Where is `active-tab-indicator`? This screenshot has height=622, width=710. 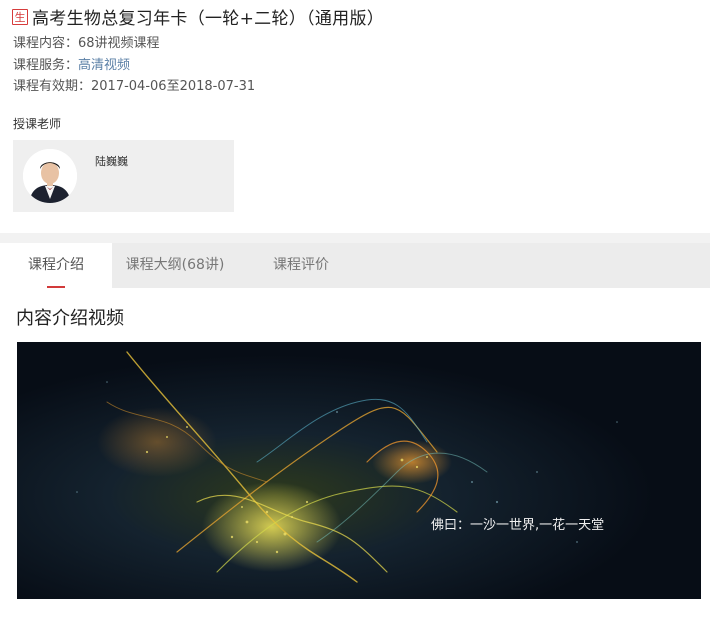
active-tab-indicator is located at coordinates (56, 287).